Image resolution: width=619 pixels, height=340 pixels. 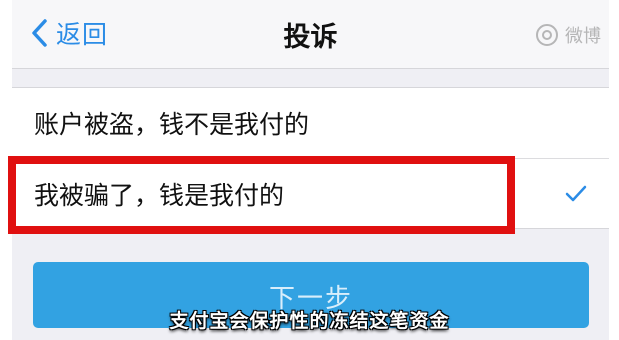 What do you see at coordinates (310, 37) in the screenshot?
I see `page-title: 投诉` at bounding box center [310, 37].